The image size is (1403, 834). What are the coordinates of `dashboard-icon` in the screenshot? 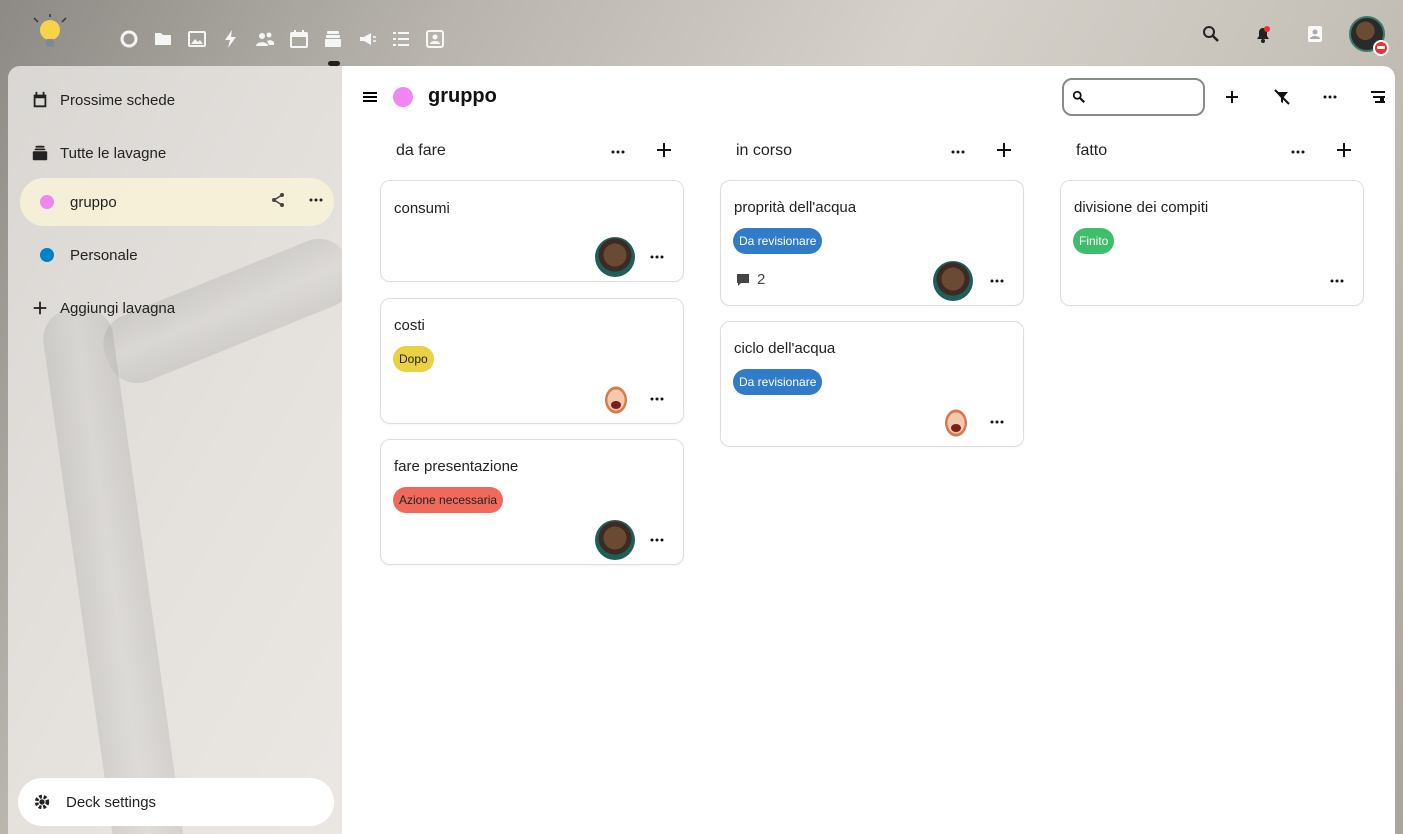 It's located at (129, 39).